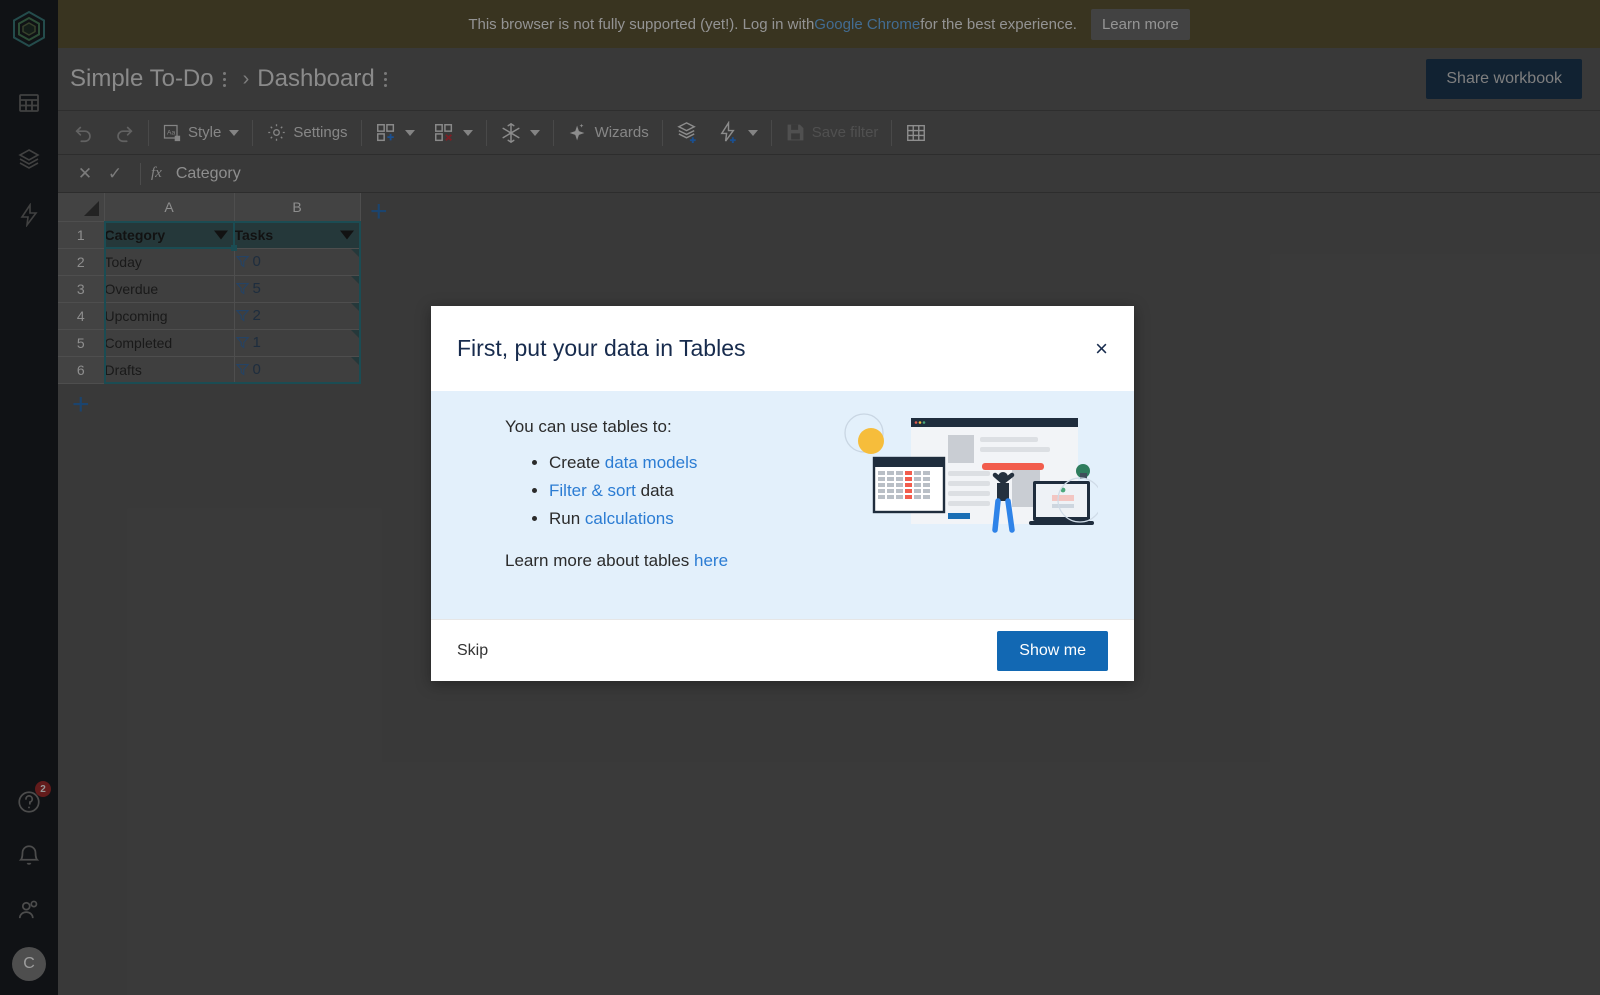  I want to click on modal-footer: Skip Show me, so click(782, 650).